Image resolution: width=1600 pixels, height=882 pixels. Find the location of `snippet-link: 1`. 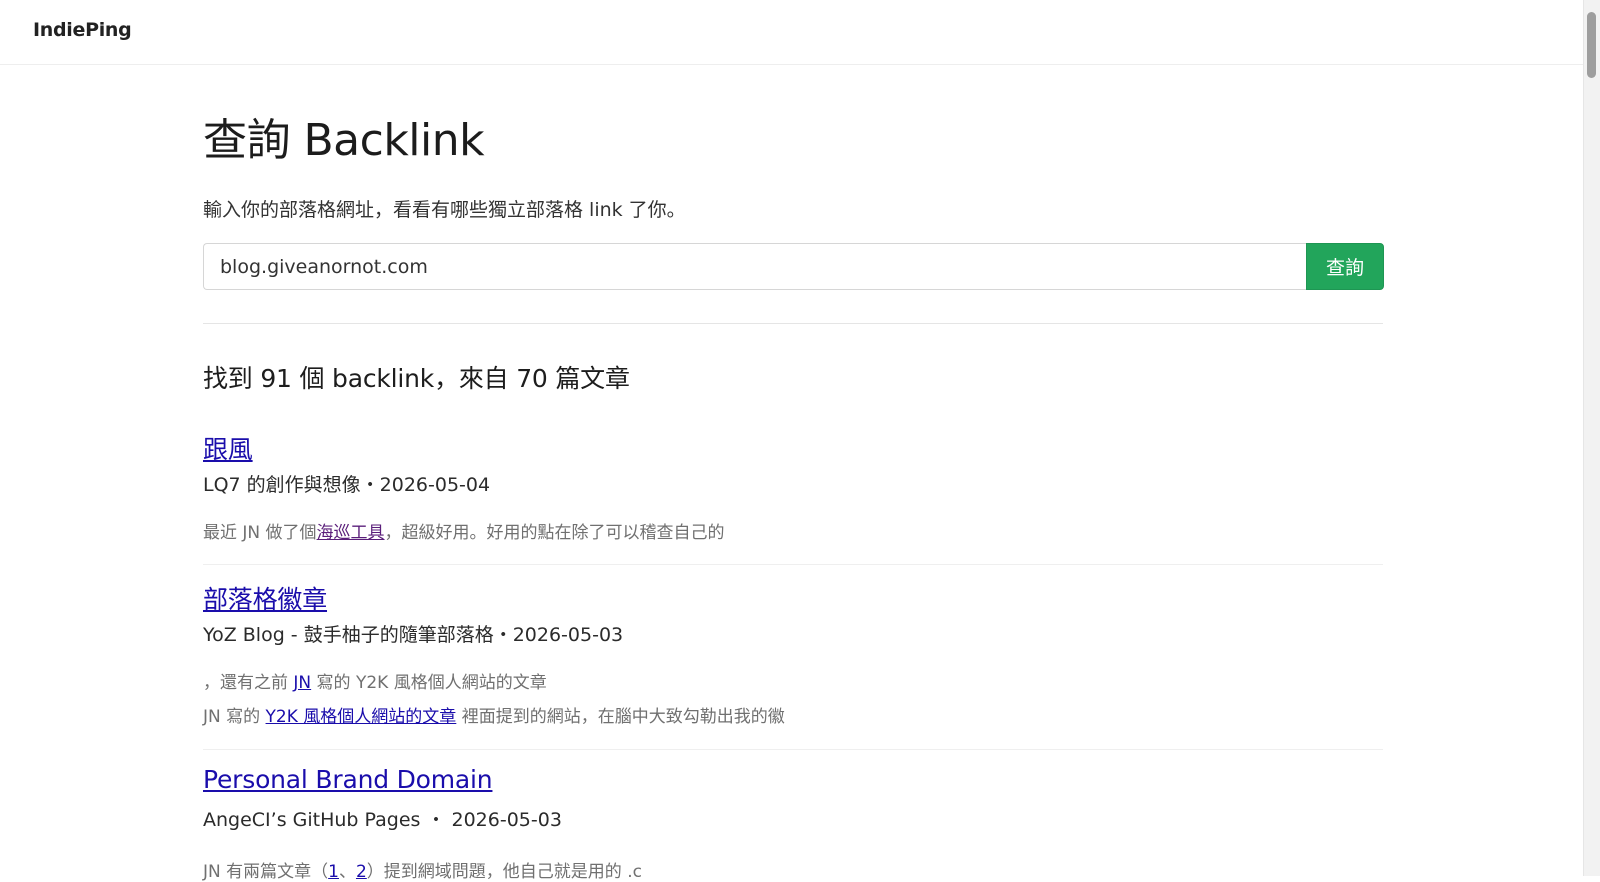

snippet-link: 1 is located at coordinates (333, 872).